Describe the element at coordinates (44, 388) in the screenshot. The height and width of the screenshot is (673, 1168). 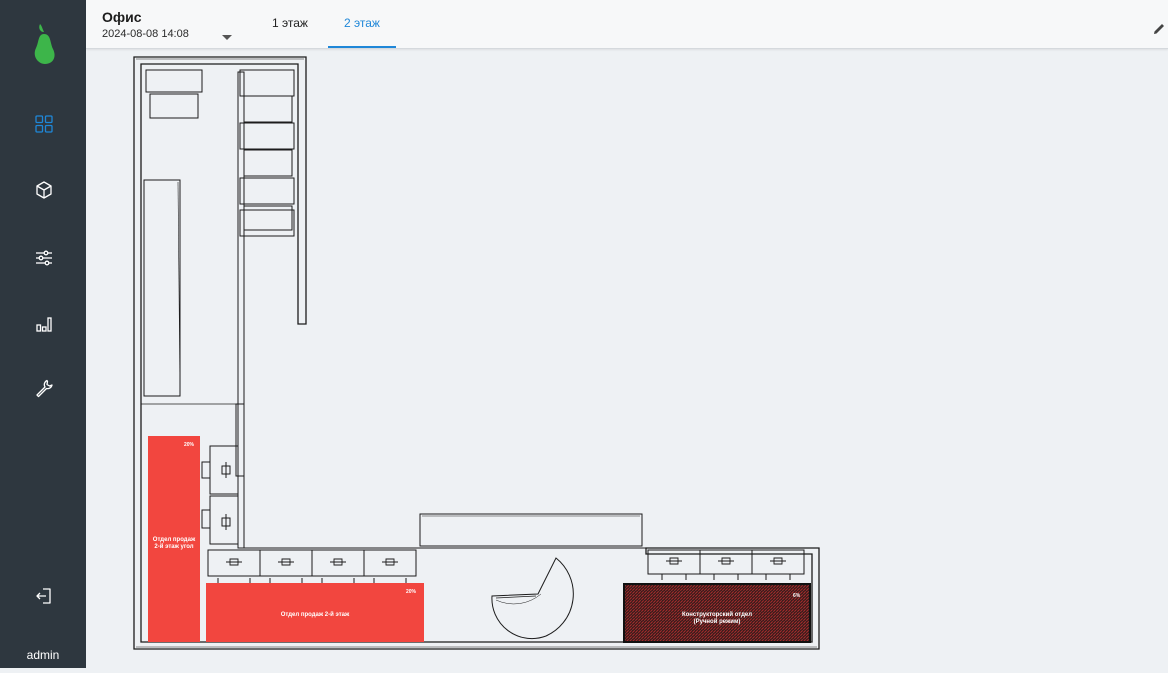
I see `wrench-icon` at that location.